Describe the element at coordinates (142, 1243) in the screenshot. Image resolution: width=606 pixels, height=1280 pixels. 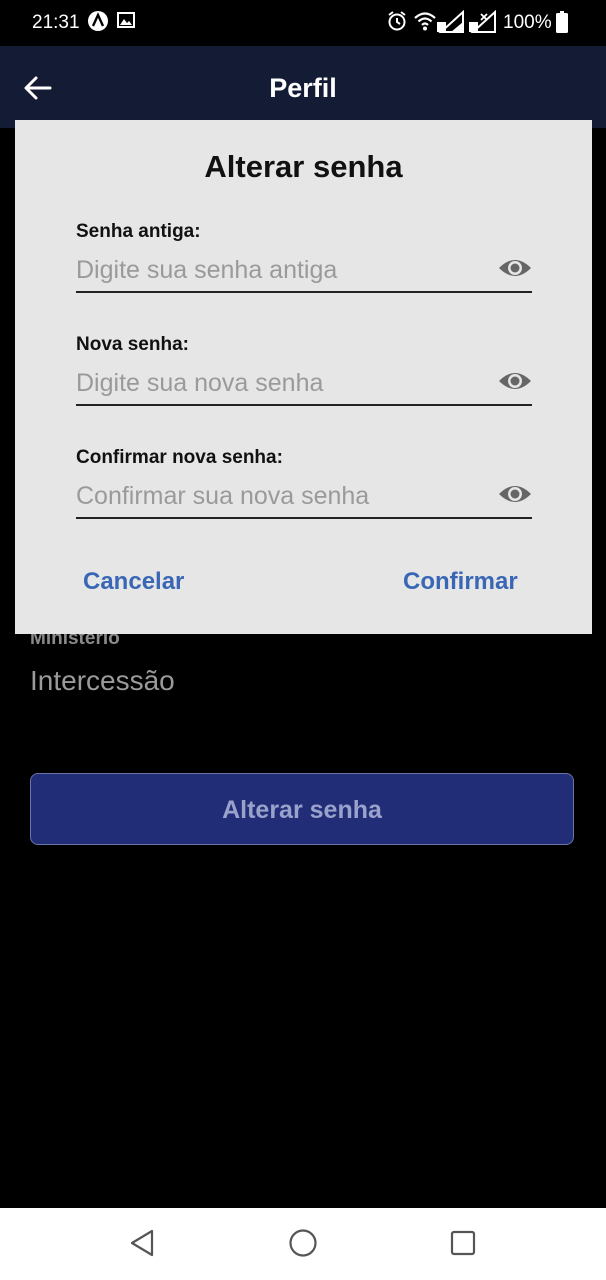
I see `back-triangle-icon` at that location.